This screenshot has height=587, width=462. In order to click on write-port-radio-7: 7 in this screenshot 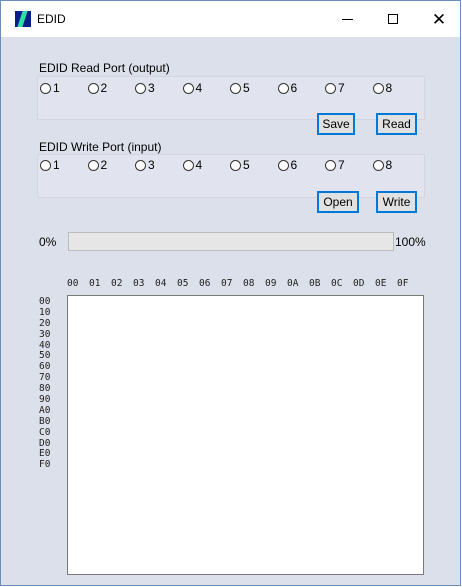, I will do `click(349, 165)`.